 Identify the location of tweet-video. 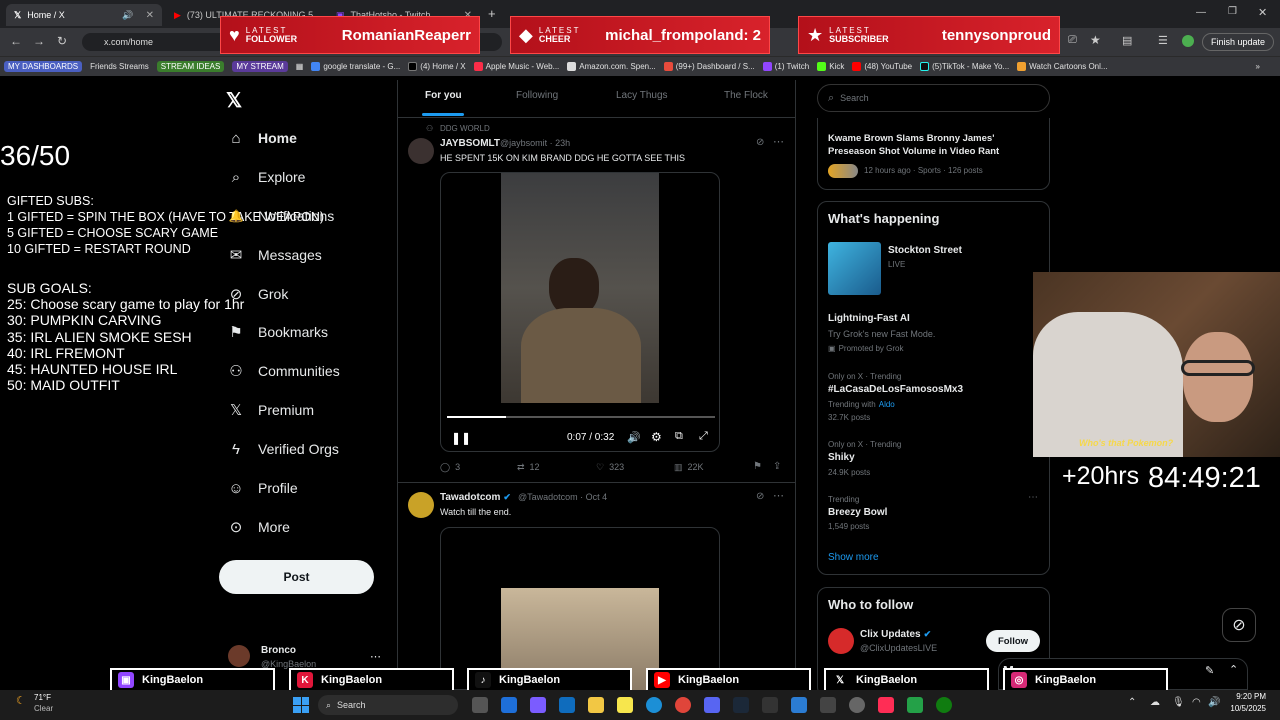
(580, 609).